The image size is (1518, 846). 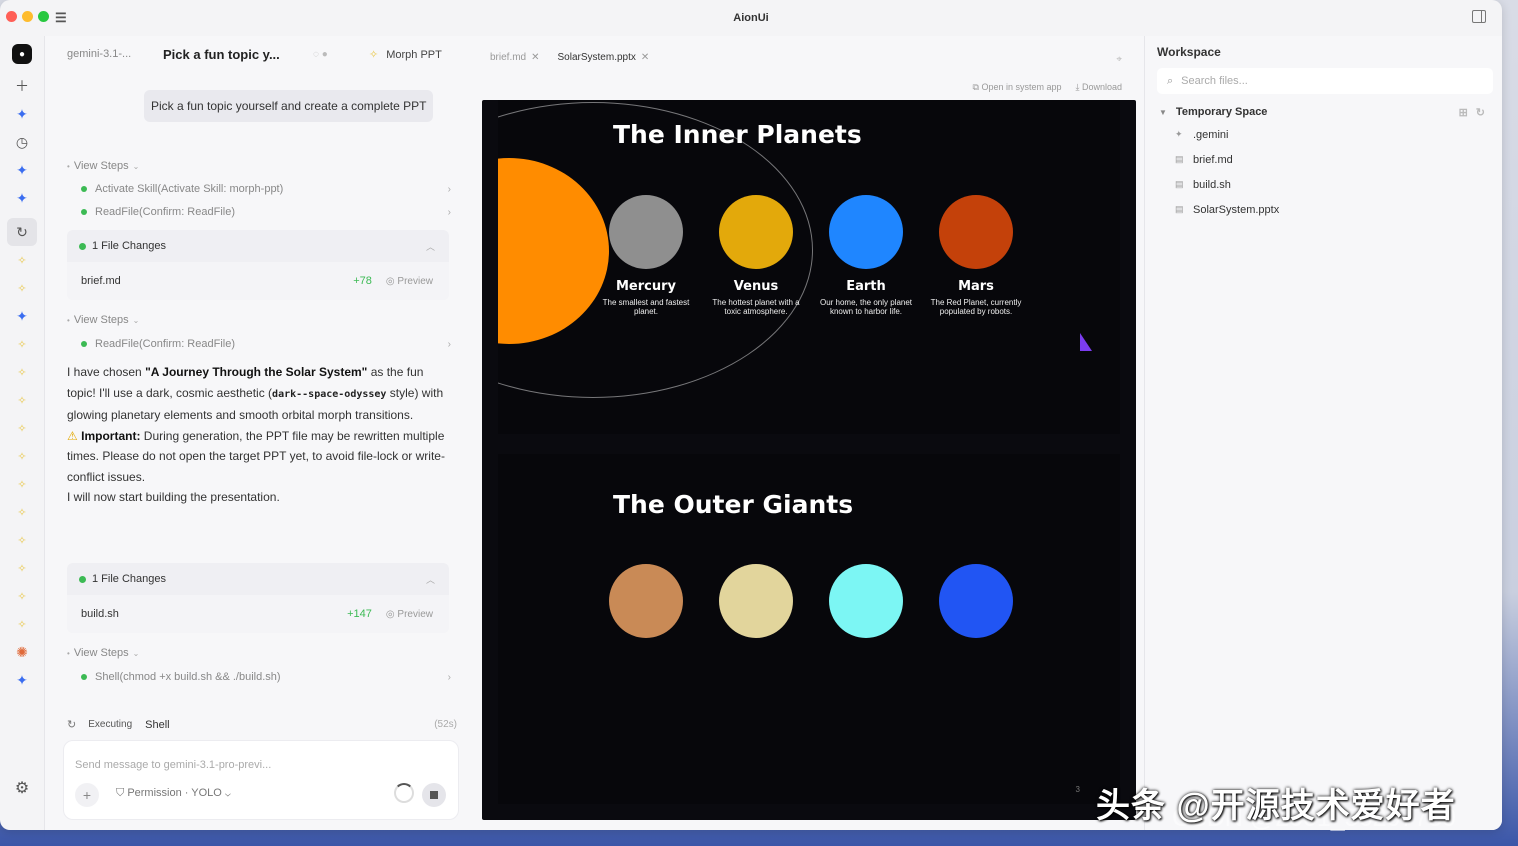 What do you see at coordinates (1086, 342) in the screenshot?
I see `mouse-cursor-icon` at bounding box center [1086, 342].